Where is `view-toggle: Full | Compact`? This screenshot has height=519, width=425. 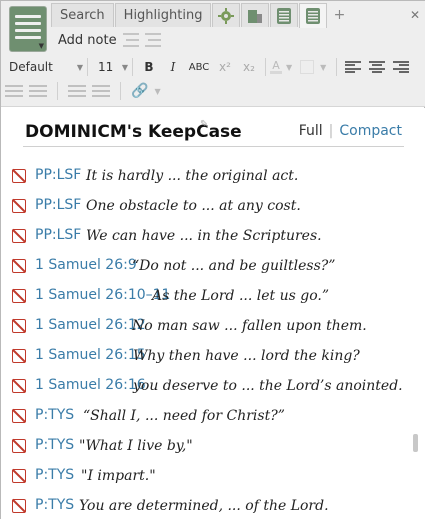 view-toggle: Full | Compact is located at coordinates (350, 131).